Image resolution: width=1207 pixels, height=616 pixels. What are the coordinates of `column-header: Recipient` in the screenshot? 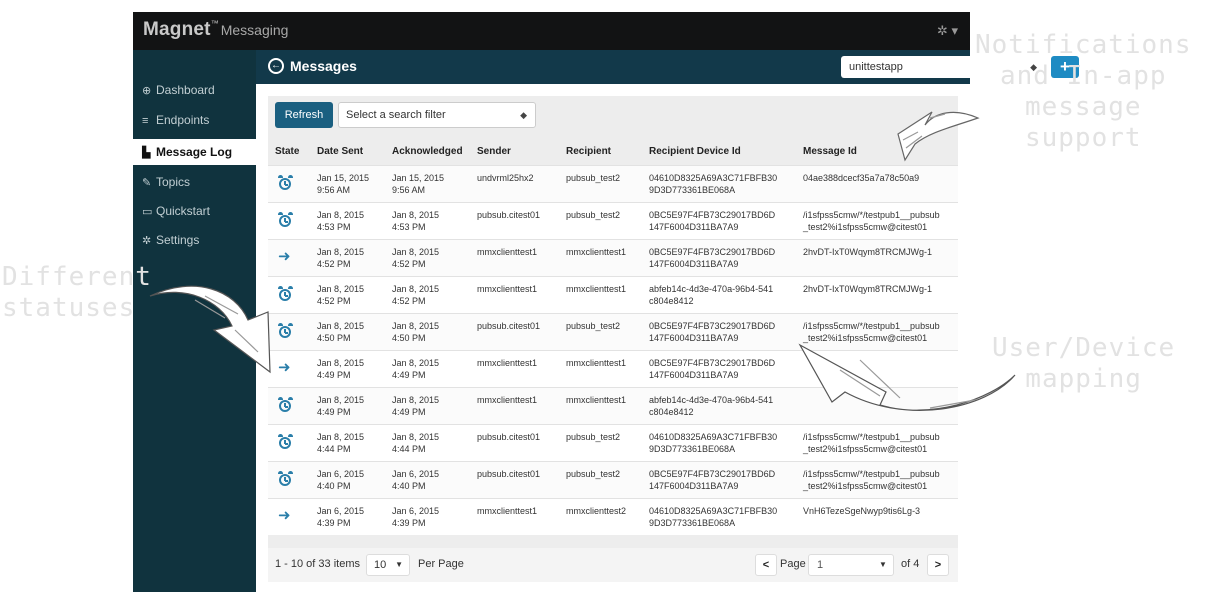 It's located at (588, 151).